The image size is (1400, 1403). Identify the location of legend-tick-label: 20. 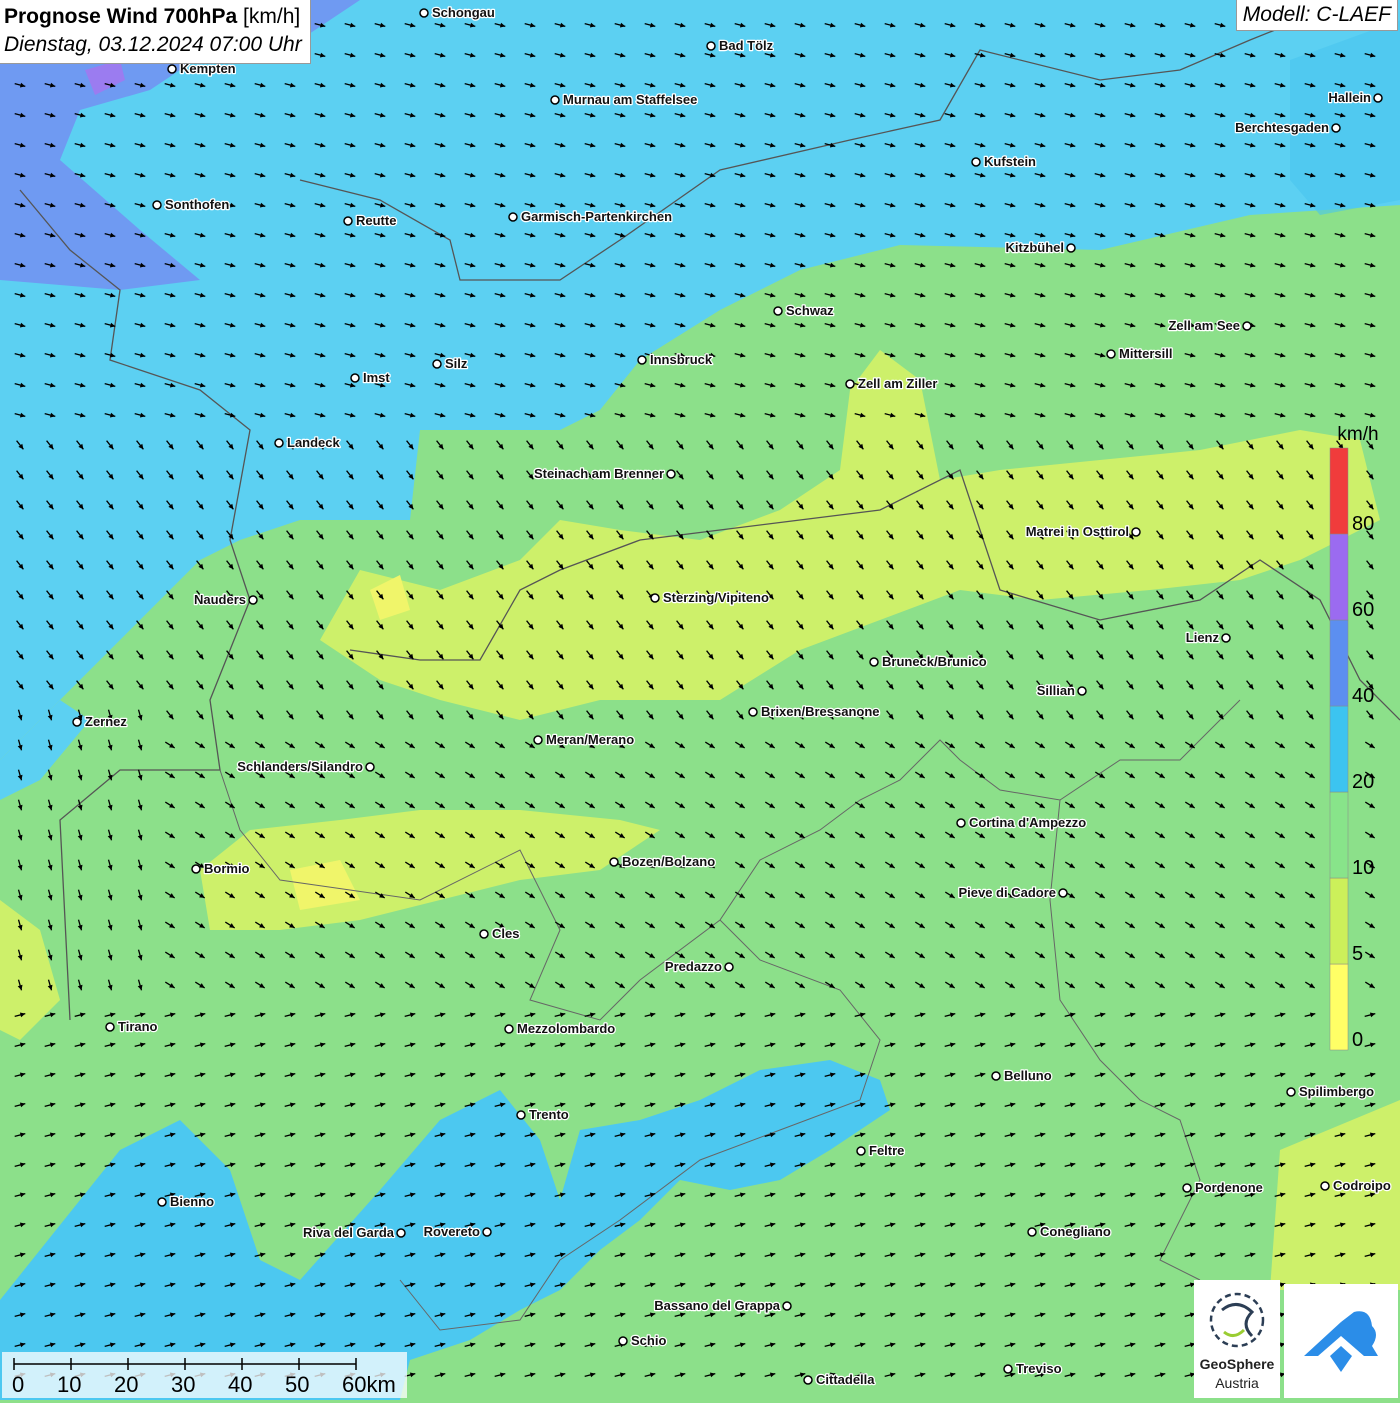
(1363, 782).